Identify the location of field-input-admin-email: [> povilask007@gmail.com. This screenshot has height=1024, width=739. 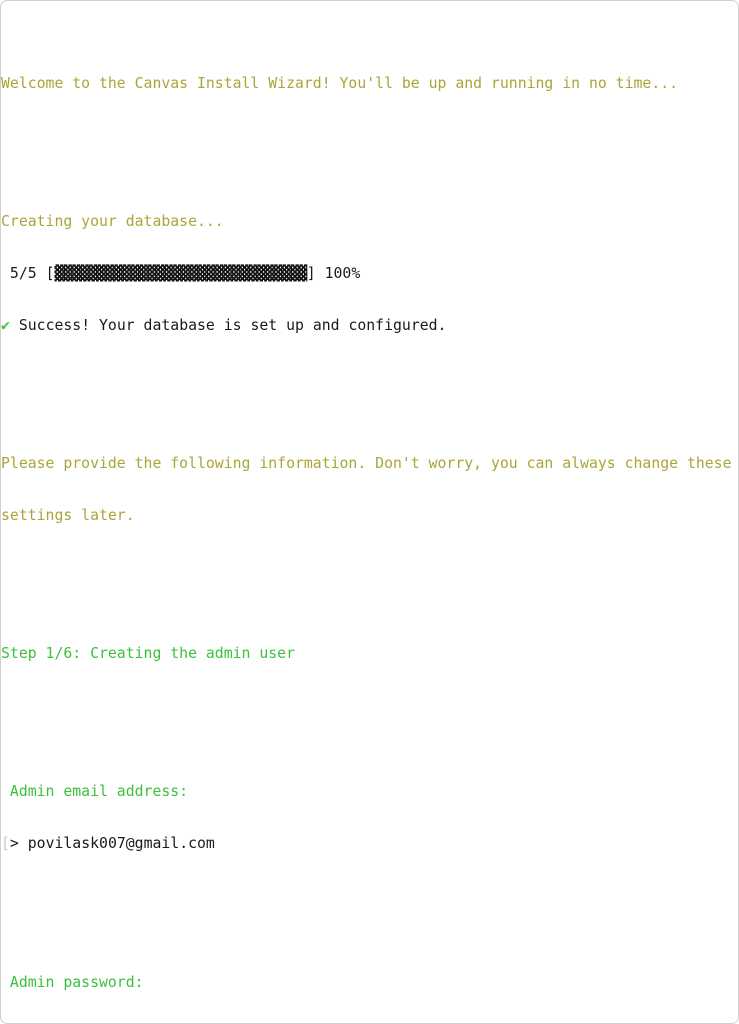
(369, 844).